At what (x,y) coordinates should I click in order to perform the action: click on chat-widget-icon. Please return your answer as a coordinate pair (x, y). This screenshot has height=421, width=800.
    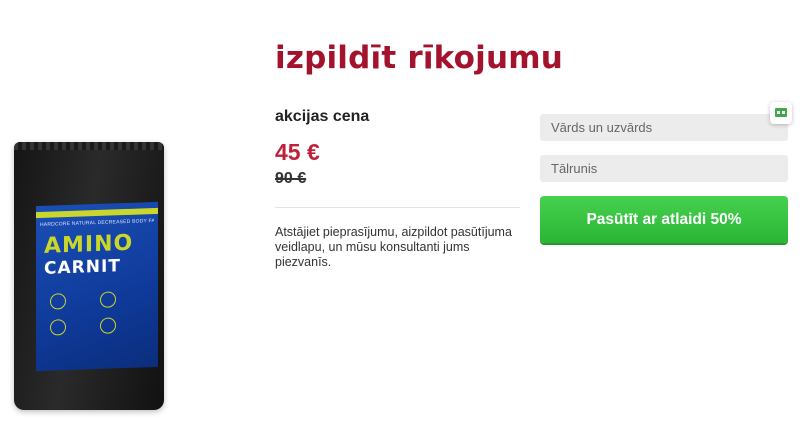
    Looking at the image, I should click on (781, 112).